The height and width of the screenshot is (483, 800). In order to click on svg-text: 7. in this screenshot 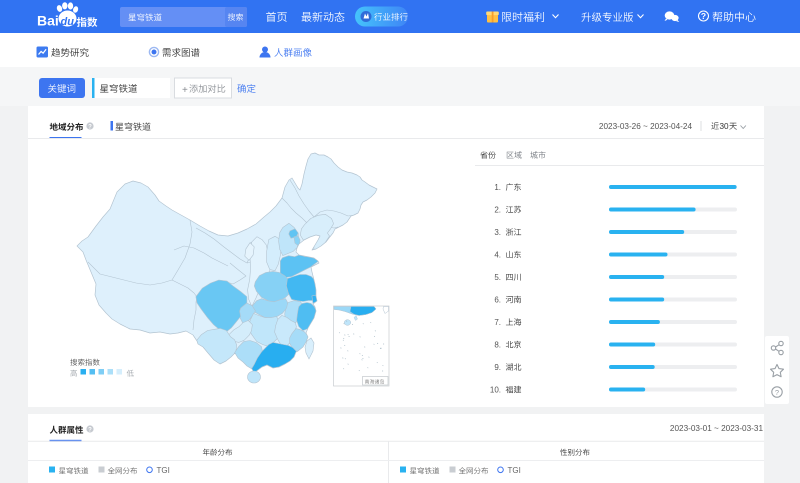, I will do `click(497, 322)`.